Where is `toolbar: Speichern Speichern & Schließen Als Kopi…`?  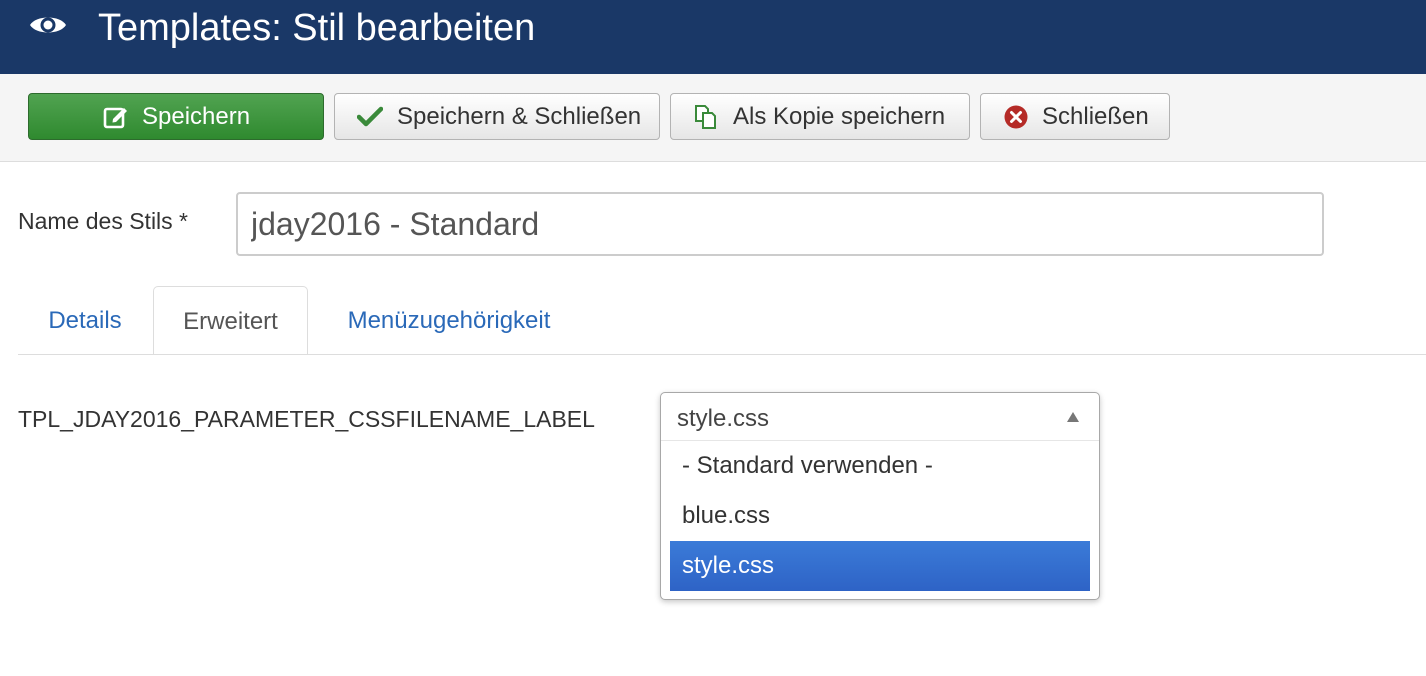
toolbar: Speichern Speichern & Schließen Als Kopi… is located at coordinates (713, 118).